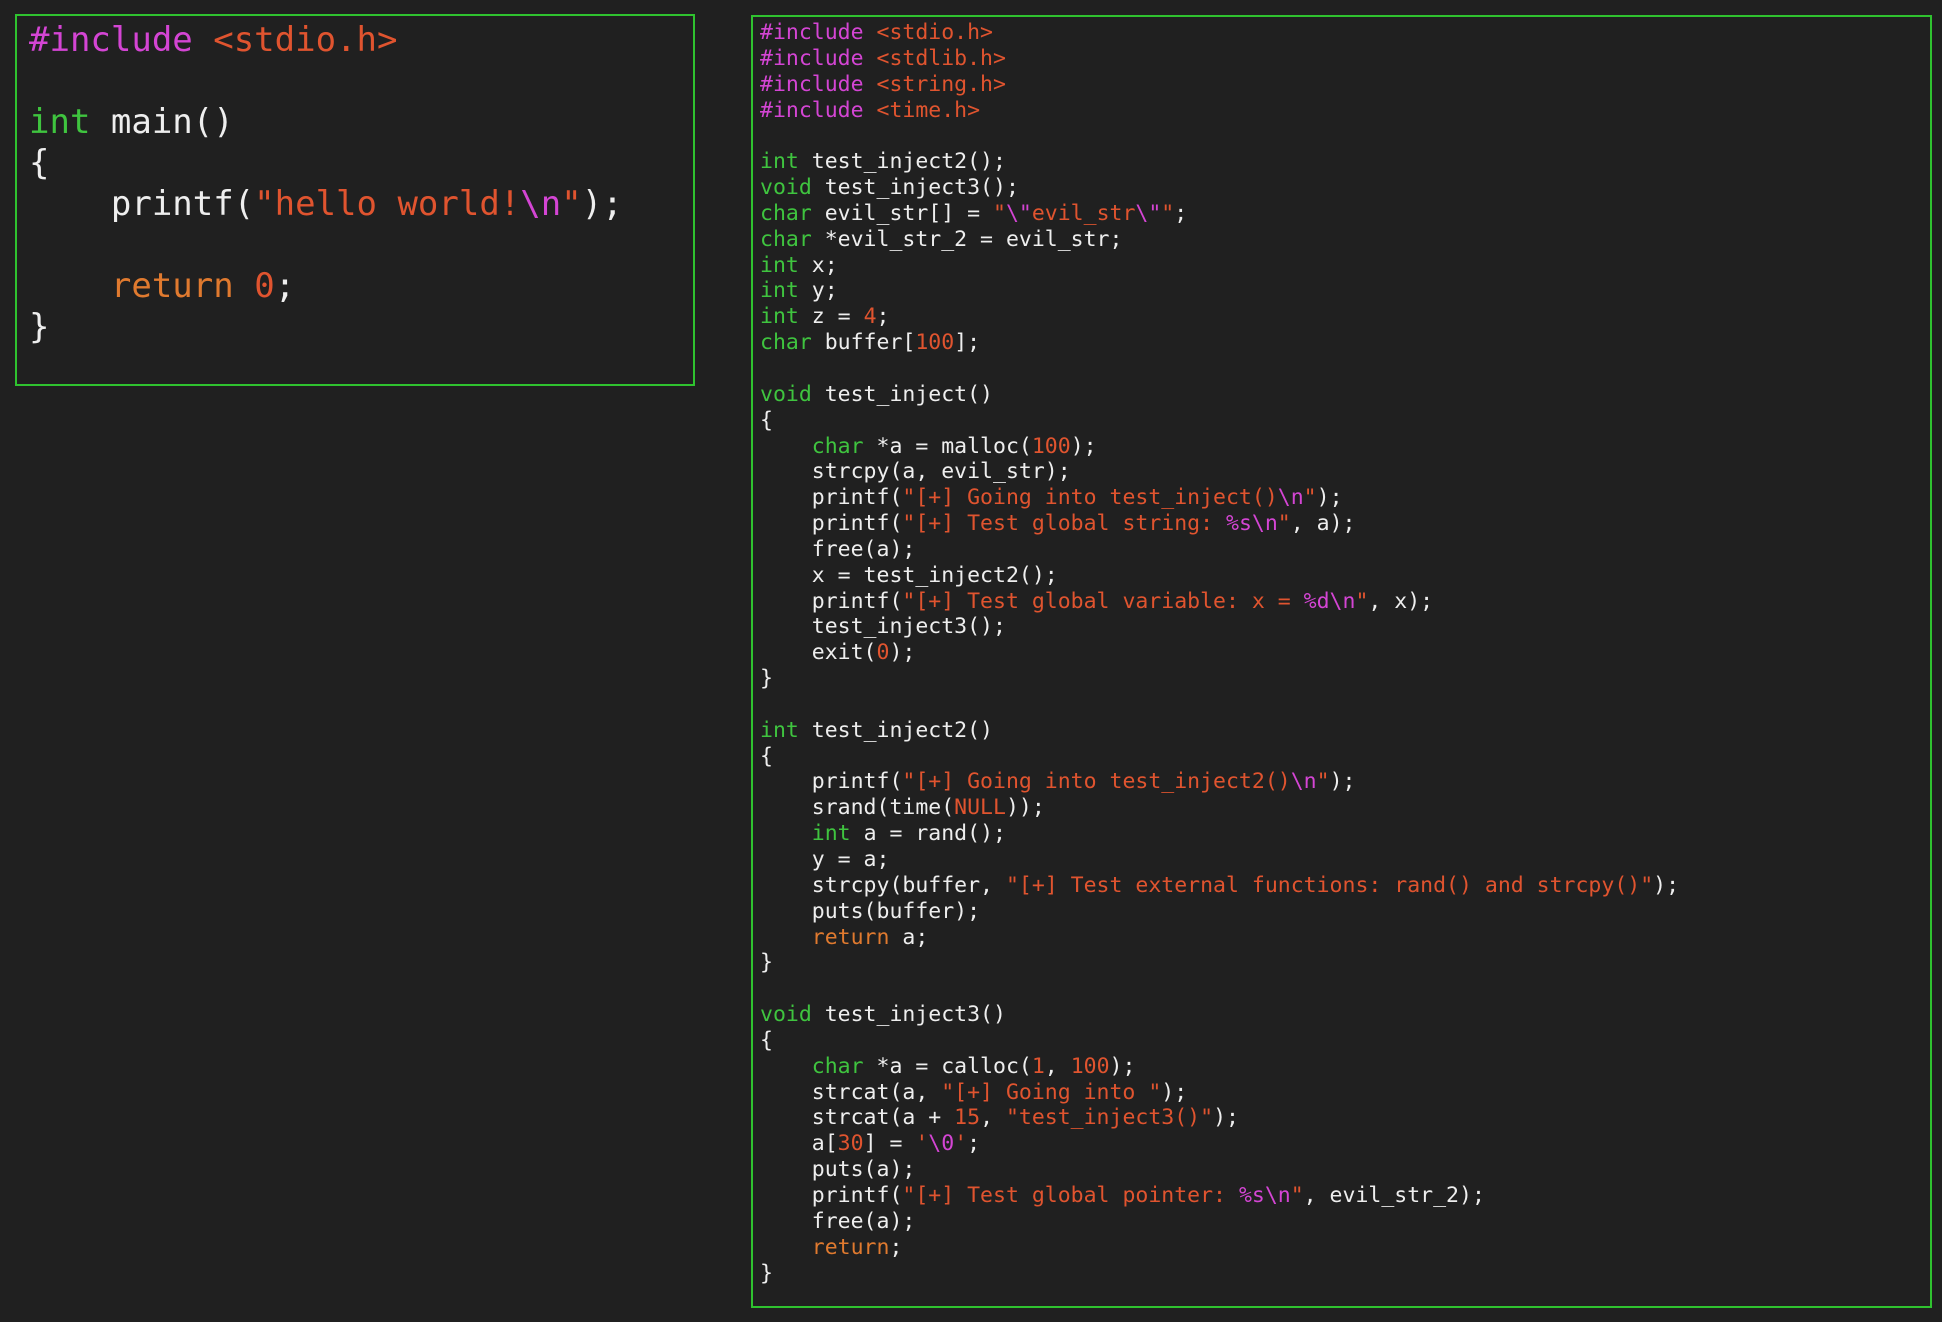  What do you see at coordinates (1345, 1170) in the screenshot?
I see `code-line: puts(a);` at bounding box center [1345, 1170].